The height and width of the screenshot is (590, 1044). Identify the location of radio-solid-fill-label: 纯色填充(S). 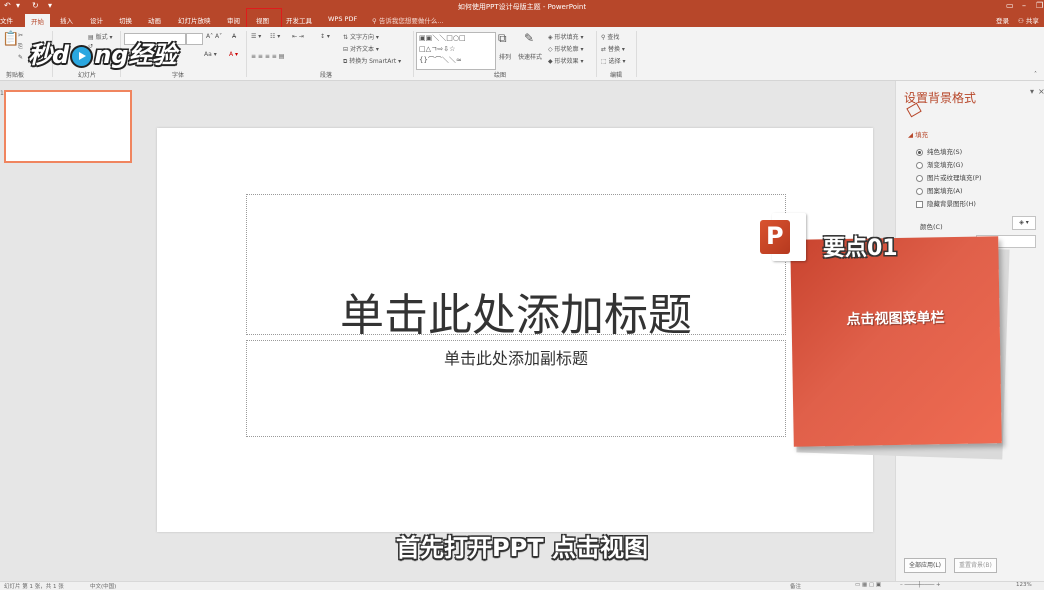
(945, 152).